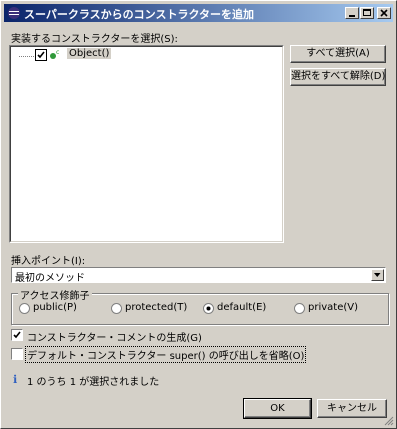 The width and height of the screenshot is (397, 429). I want to click on radio-private, so click(299, 308).